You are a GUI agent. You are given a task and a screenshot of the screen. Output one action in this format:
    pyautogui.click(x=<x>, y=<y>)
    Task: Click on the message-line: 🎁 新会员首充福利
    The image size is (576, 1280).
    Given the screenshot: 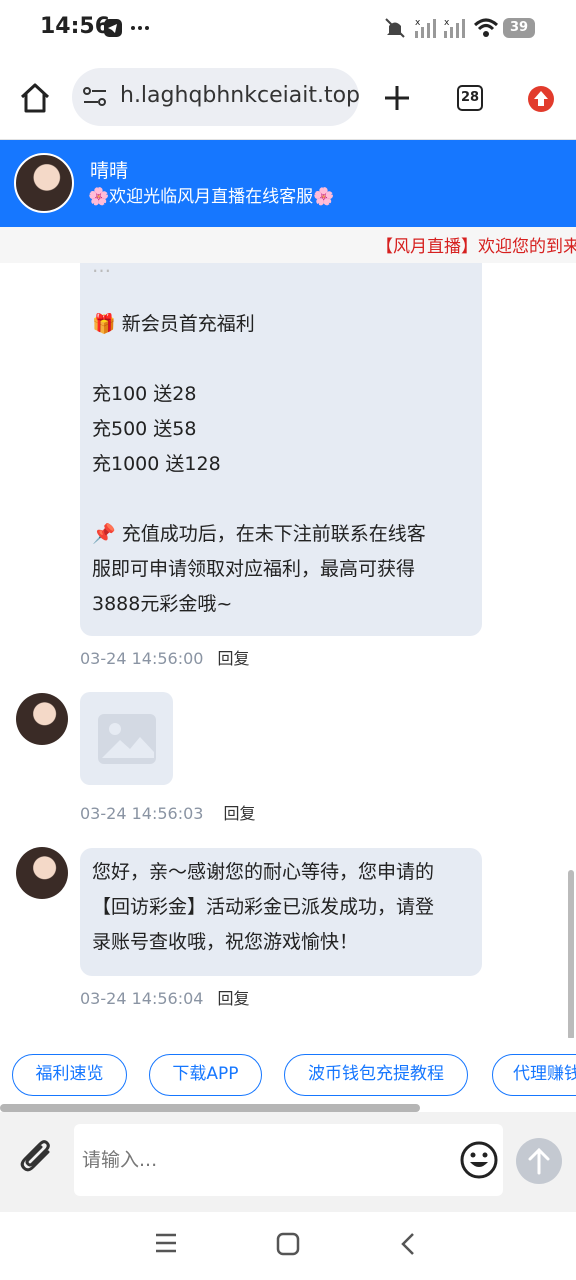 What is the action you would take?
    pyautogui.click(x=173, y=324)
    